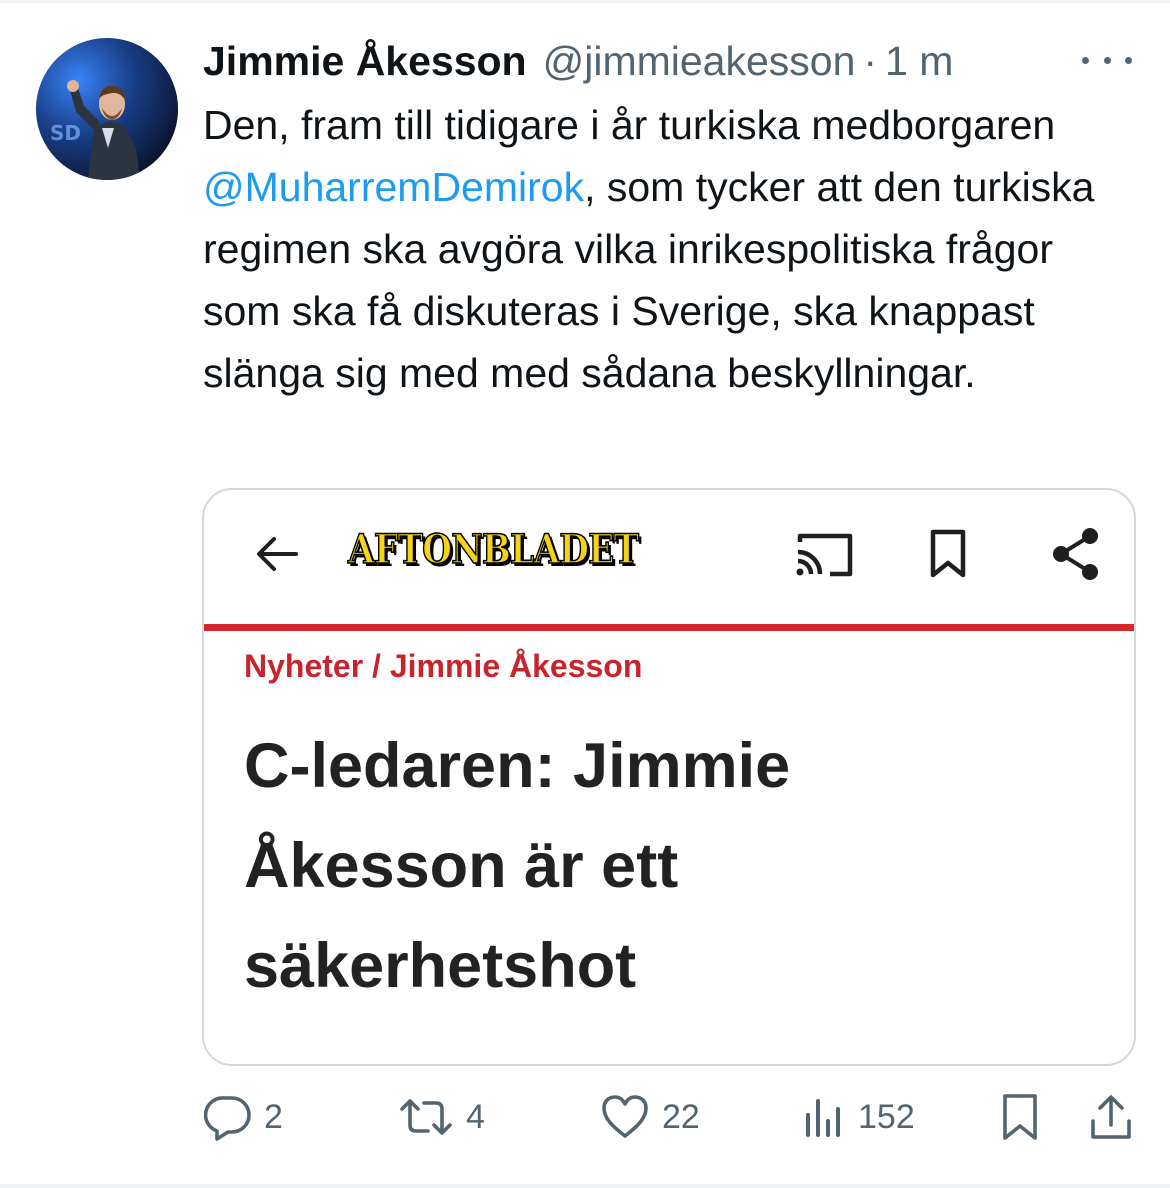 This screenshot has width=1170, height=1188. Describe the element at coordinates (919, 61) in the screenshot. I see `timestamp: 1 m` at that location.